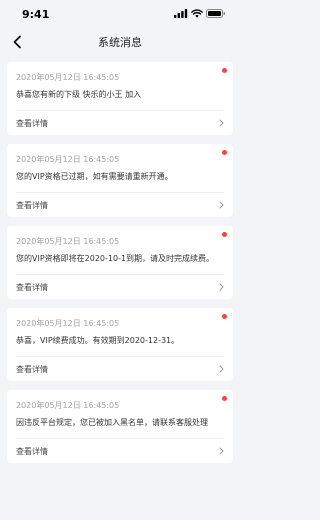  What do you see at coordinates (17, 42) in the screenshot?
I see `back-arrow-icon` at bounding box center [17, 42].